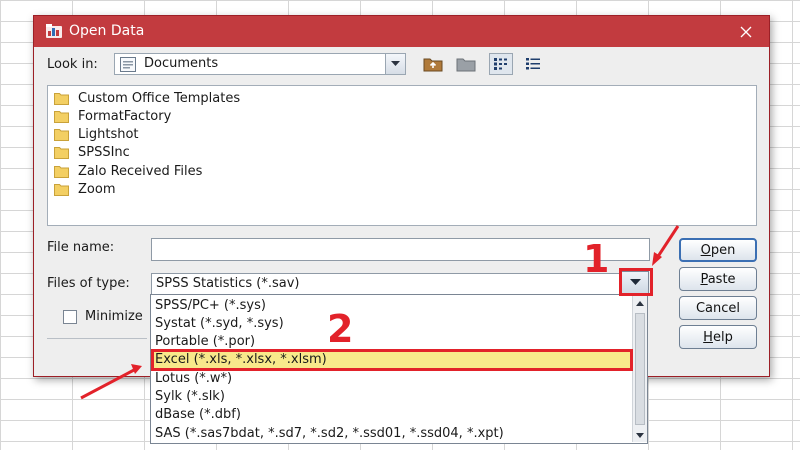 This screenshot has width=800, height=450. I want to click on annotation-label-1: 1, so click(596, 259).